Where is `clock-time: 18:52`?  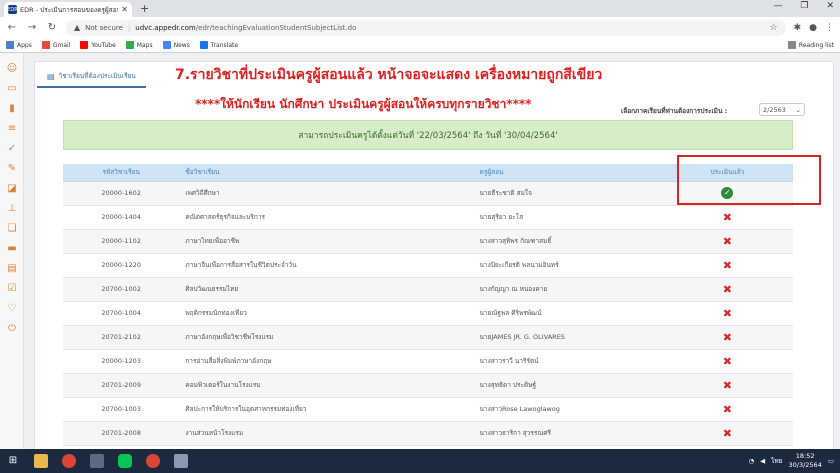
clock-time: 18:52 is located at coordinates (805, 456).